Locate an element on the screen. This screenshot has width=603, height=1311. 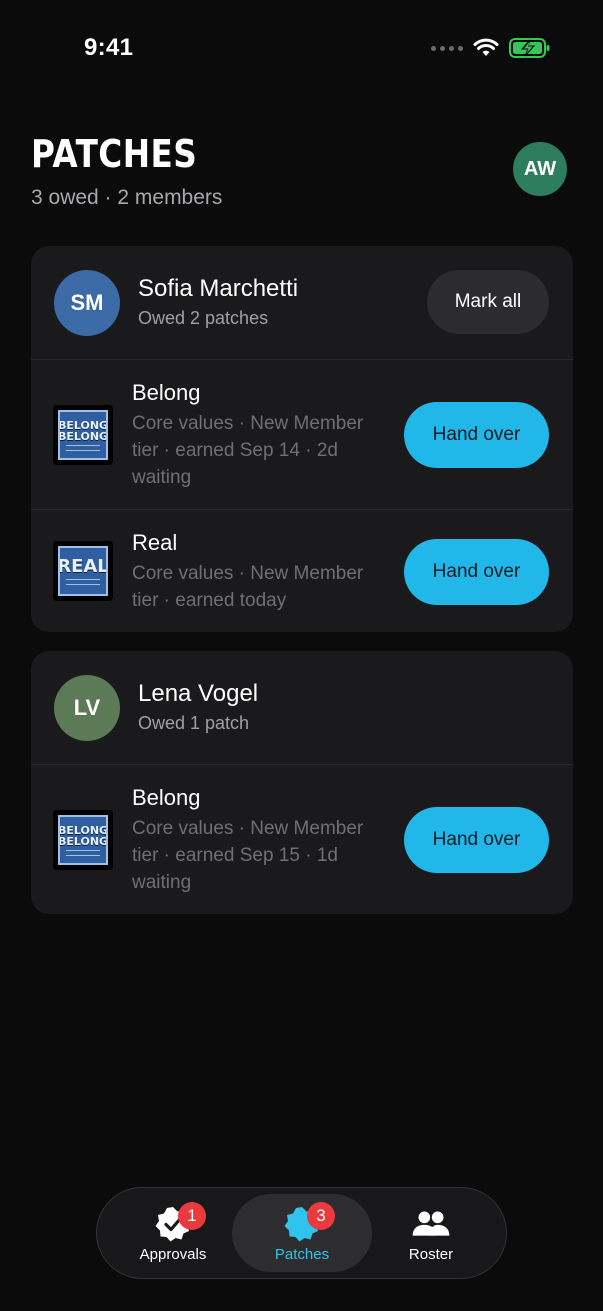
approvals-count-badge: 1 is located at coordinates (192, 1216).